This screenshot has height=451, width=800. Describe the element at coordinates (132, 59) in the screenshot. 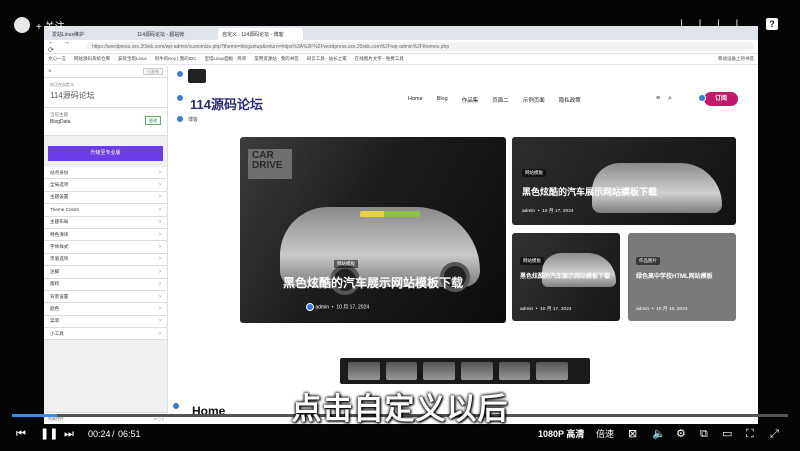

I see `bookmark-item: 安装宝塔Linux` at that location.